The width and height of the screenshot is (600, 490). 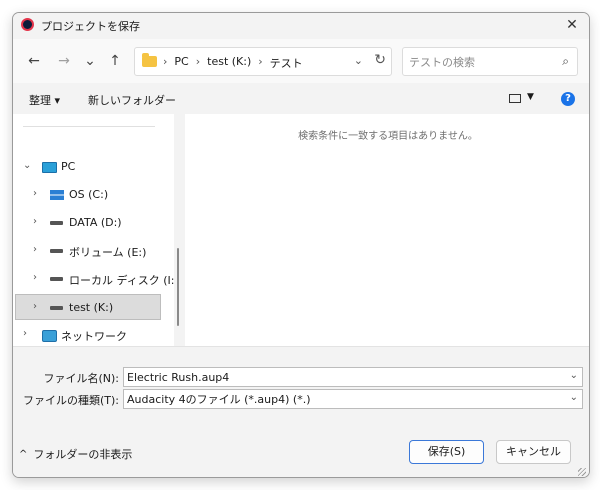 I want to click on close-button: ✕, so click(x=572, y=25).